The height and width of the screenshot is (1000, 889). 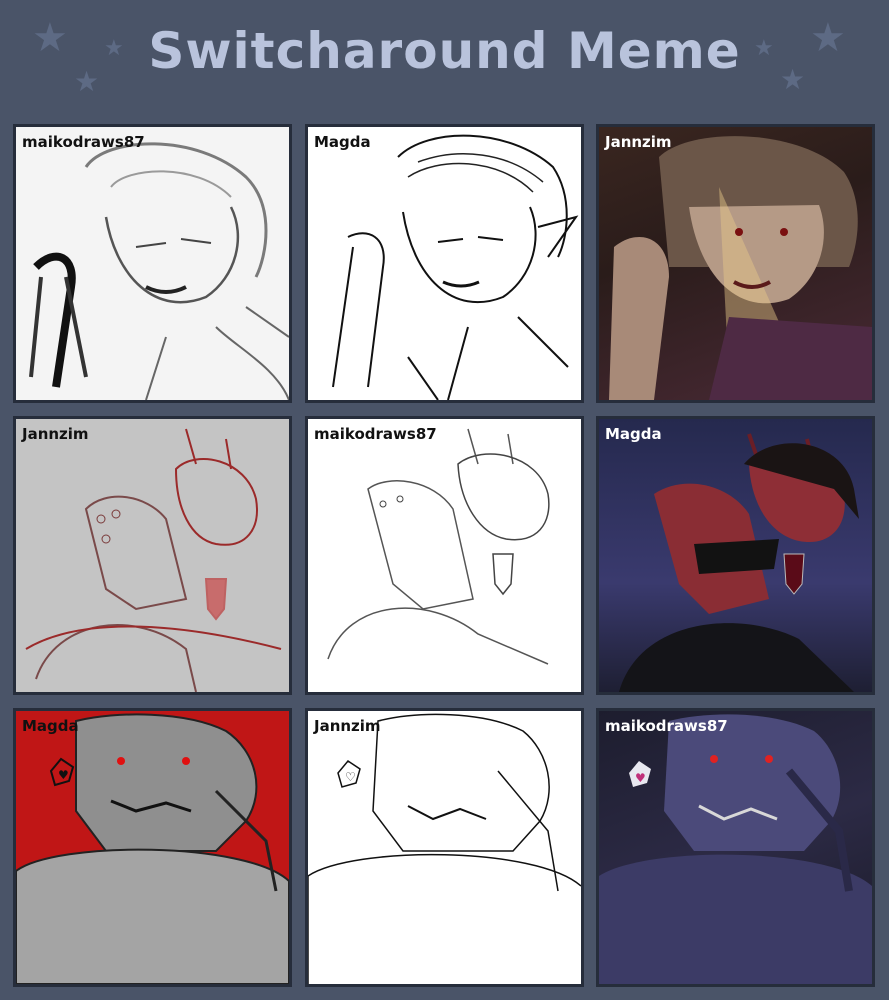 I want to click on panel-lineart: Magda, so click(x=444, y=263).